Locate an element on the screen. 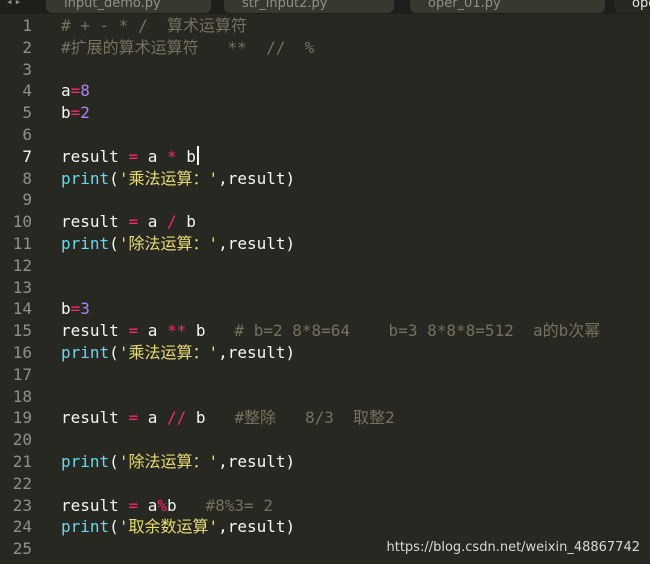 The height and width of the screenshot is (564, 650). code-line: 13 is located at coordinates (325, 288).